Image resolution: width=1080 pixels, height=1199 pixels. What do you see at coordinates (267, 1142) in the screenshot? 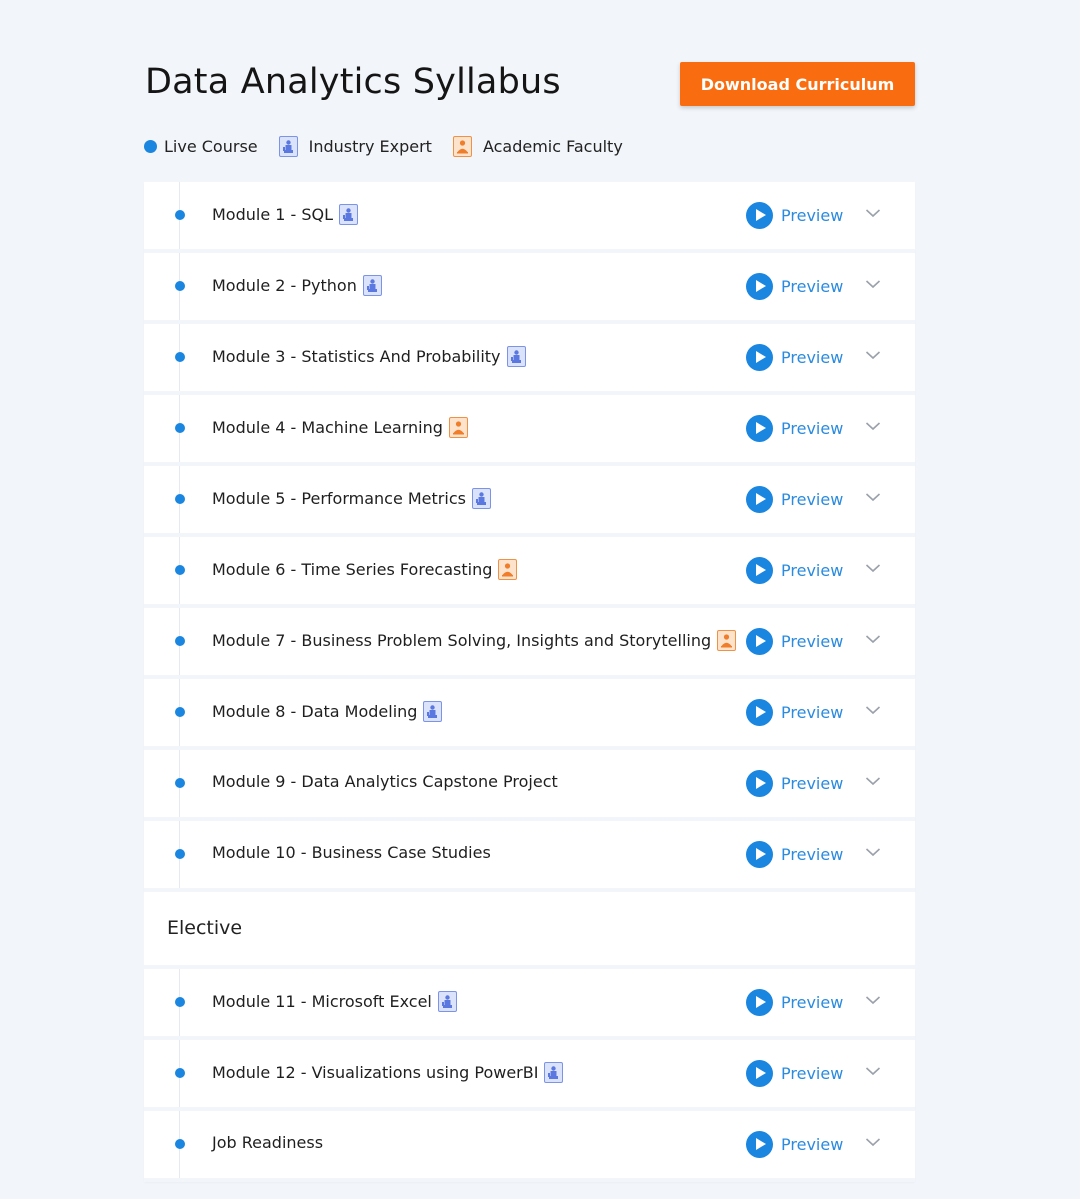
I see `module-title: Job Readiness` at bounding box center [267, 1142].